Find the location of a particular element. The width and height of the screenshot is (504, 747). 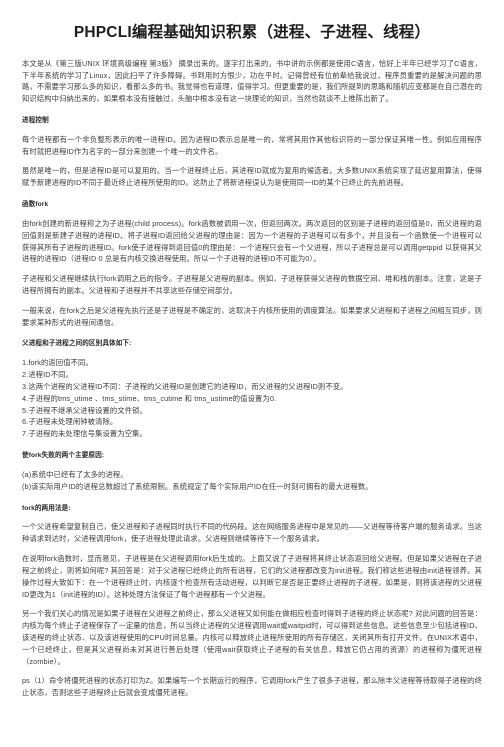

list-item: (a)系统中已经有了太多的进程。 is located at coordinates (75, 474).